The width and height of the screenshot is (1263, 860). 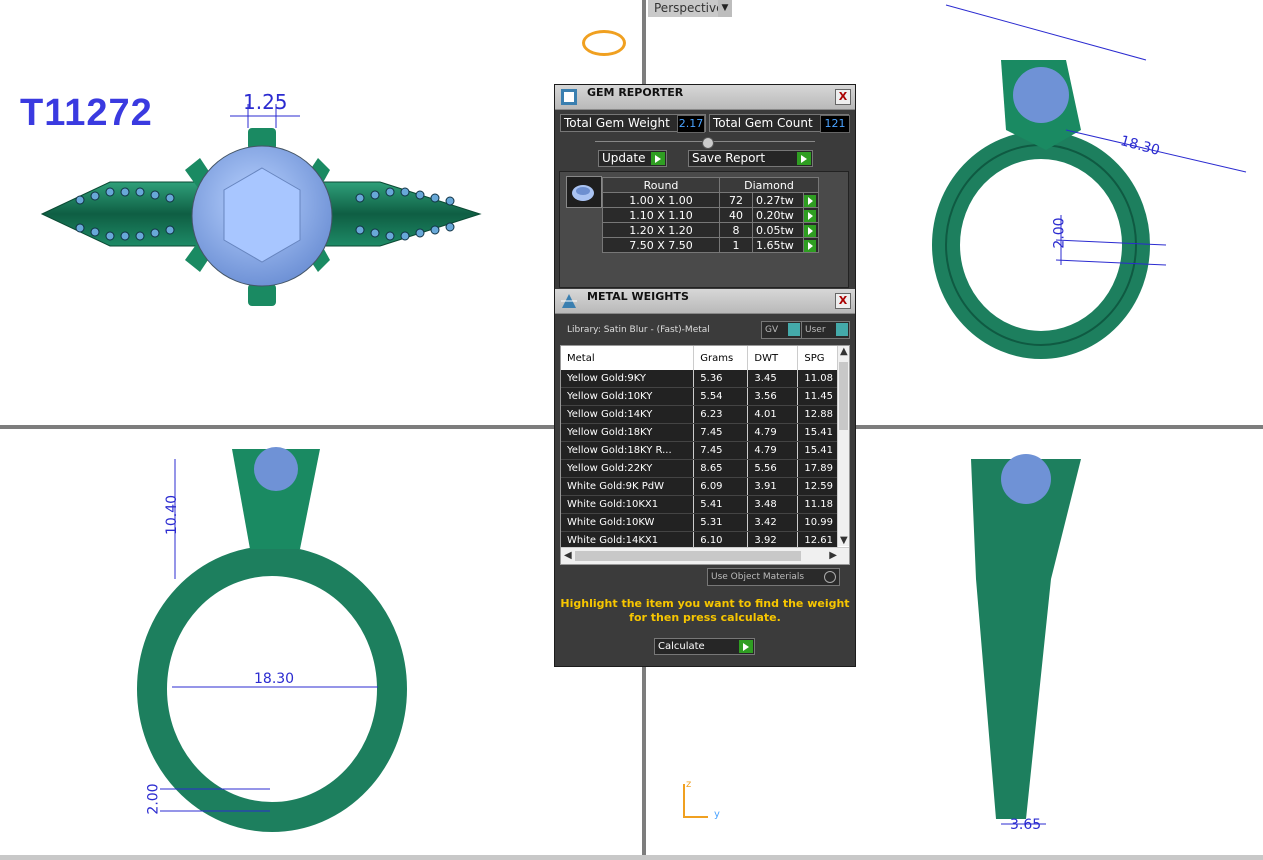 What do you see at coordinates (843, 446) in the screenshot?
I see `metal-table-vscroll: ▲ ▼` at bounding box center [843, 446].